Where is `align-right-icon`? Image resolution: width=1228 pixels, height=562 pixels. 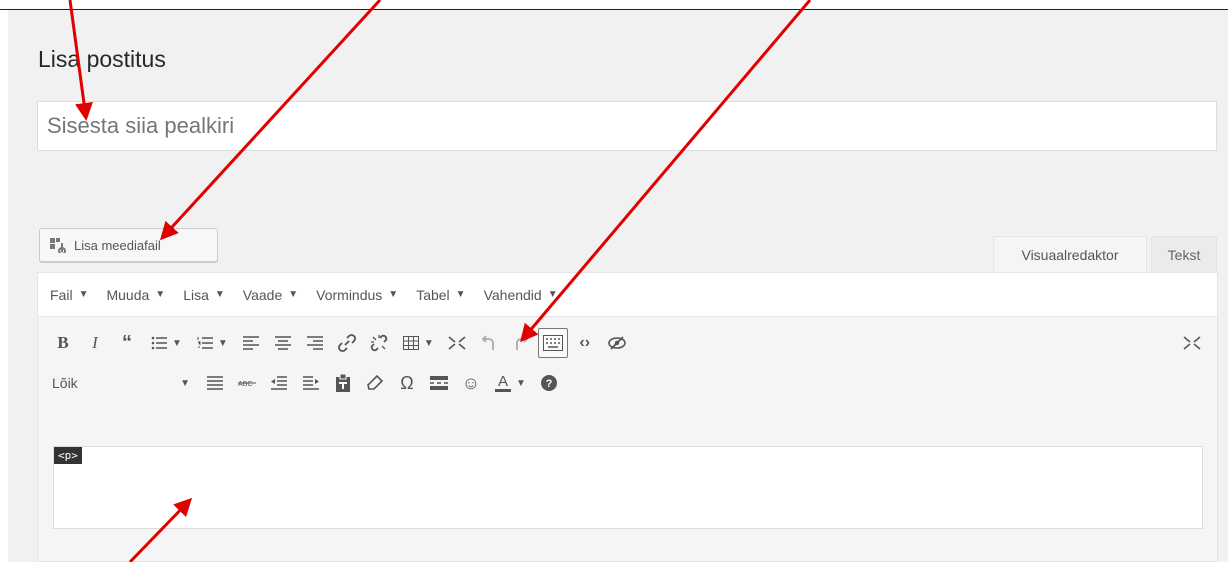 align-right-icon is located at coordinates (315, 343).